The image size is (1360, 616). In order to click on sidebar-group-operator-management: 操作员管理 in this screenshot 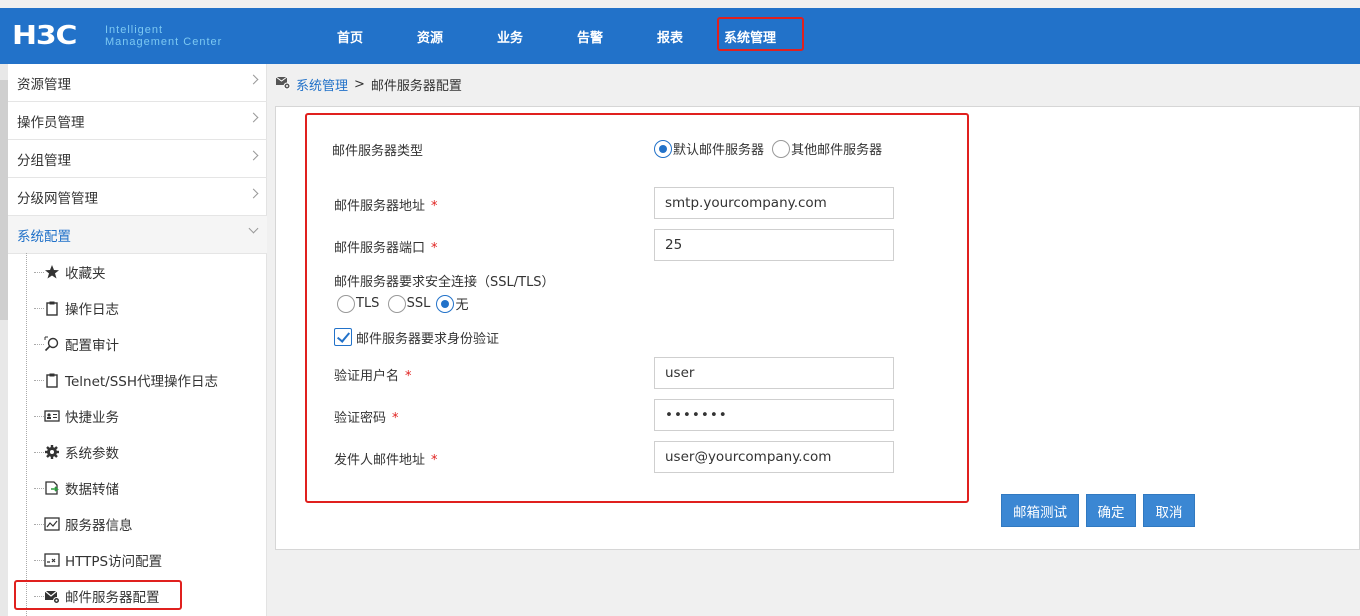, I will do `click(137, 121)`.